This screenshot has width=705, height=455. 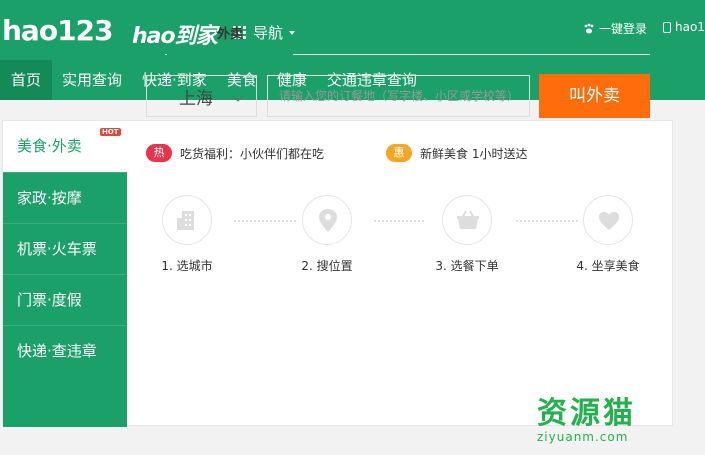 What do you see at coordinates (92, 80) in the screenshot?
I see `menu-item-utility-query: 实用查询` at bounding box center [92, 80].